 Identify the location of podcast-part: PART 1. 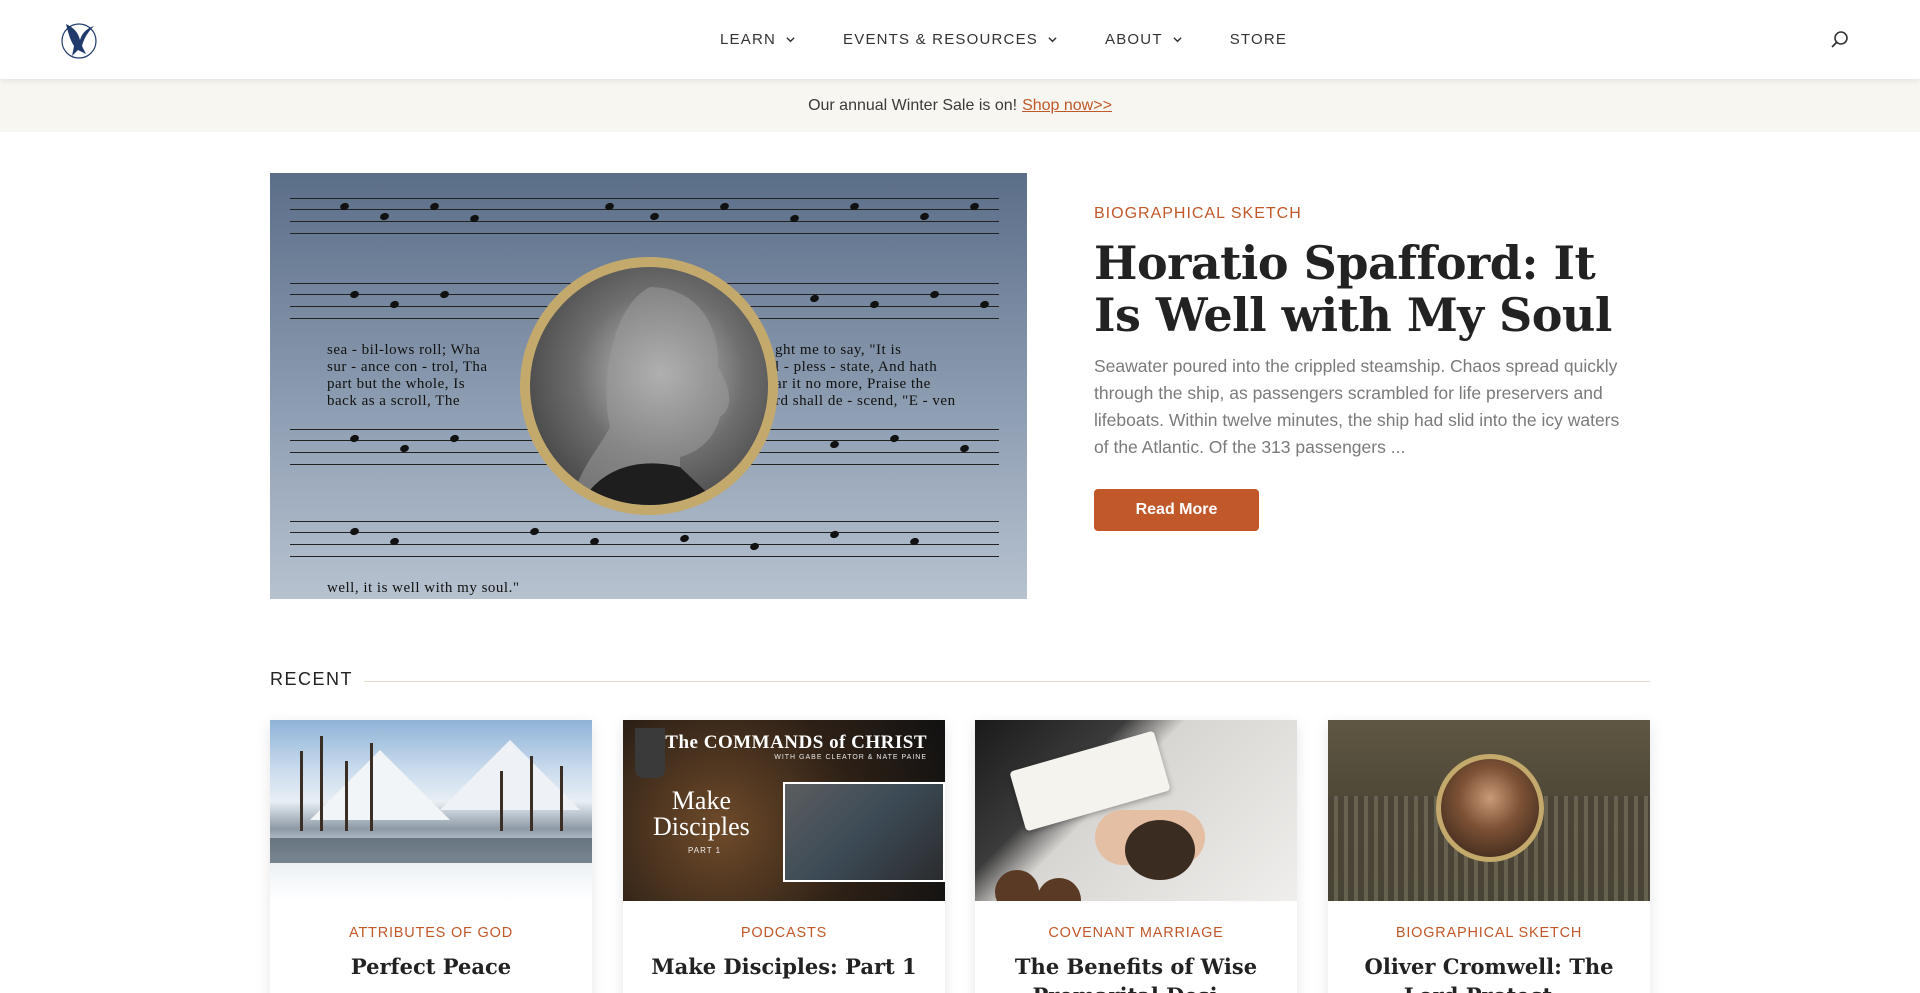
(705, 850).